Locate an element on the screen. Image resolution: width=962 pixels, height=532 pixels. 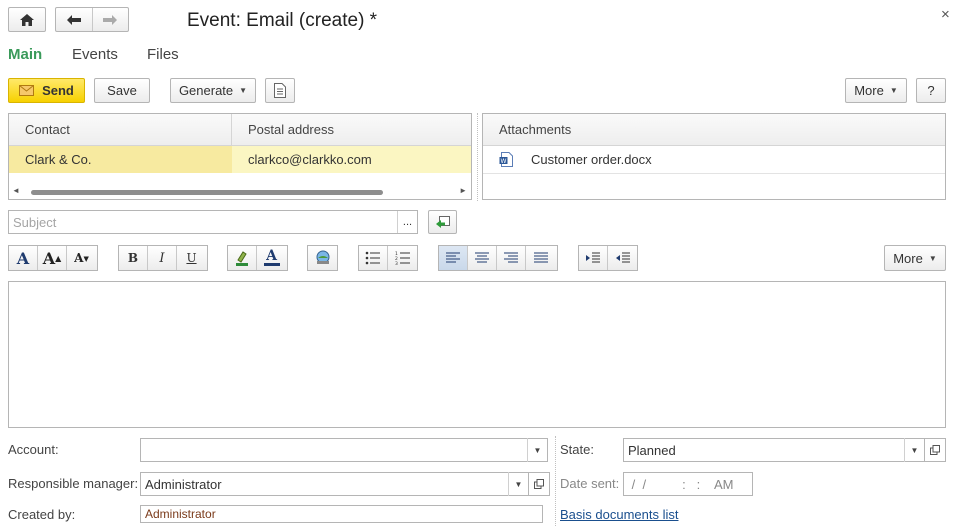
increase-font-icon: A ▲ is located at coordinates (52, 258).